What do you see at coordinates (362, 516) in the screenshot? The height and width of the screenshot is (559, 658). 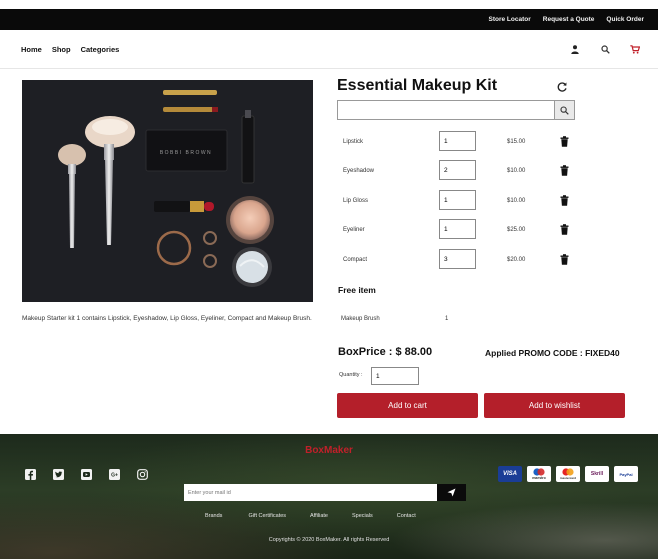 I see `footer-link-specials: Specials` at bounding box center [362, 516].